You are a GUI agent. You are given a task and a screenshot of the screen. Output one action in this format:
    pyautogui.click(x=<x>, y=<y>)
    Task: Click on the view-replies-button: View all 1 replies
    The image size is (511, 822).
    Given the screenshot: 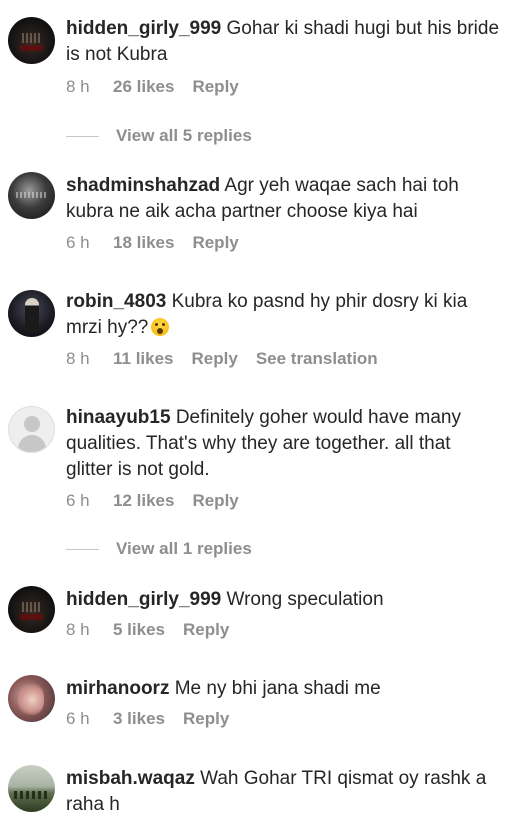 What is the action you would take?
    pyautogui.click(x=159, y=549)
    